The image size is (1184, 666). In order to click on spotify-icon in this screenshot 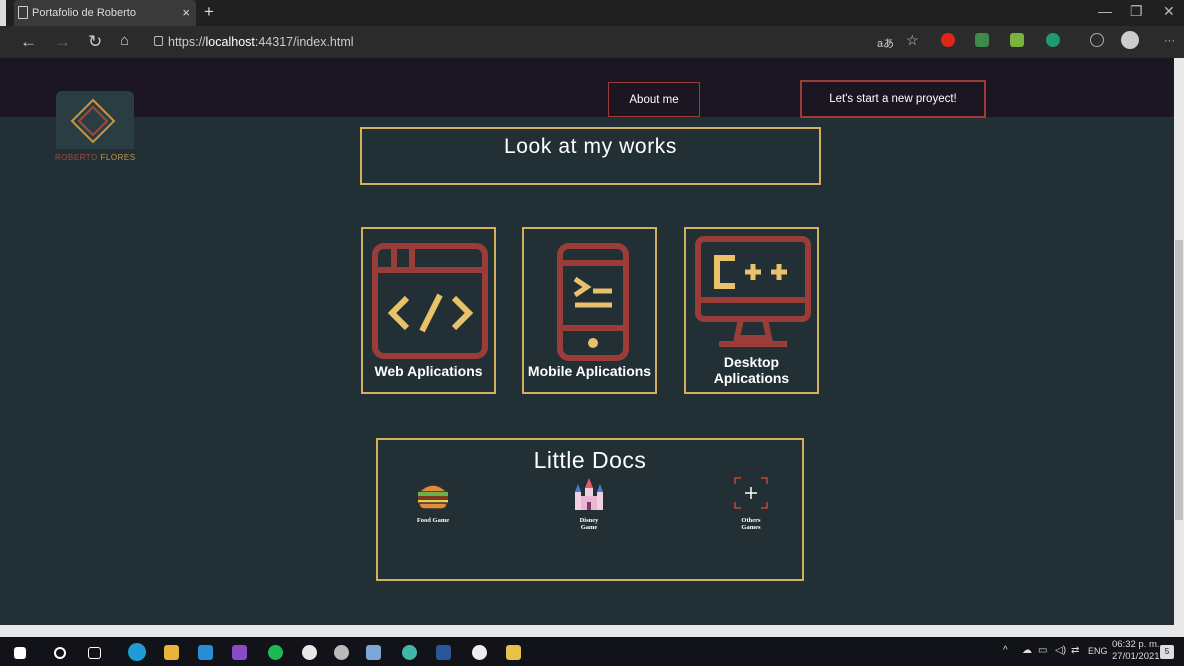, I will do `click(275, 652)`.